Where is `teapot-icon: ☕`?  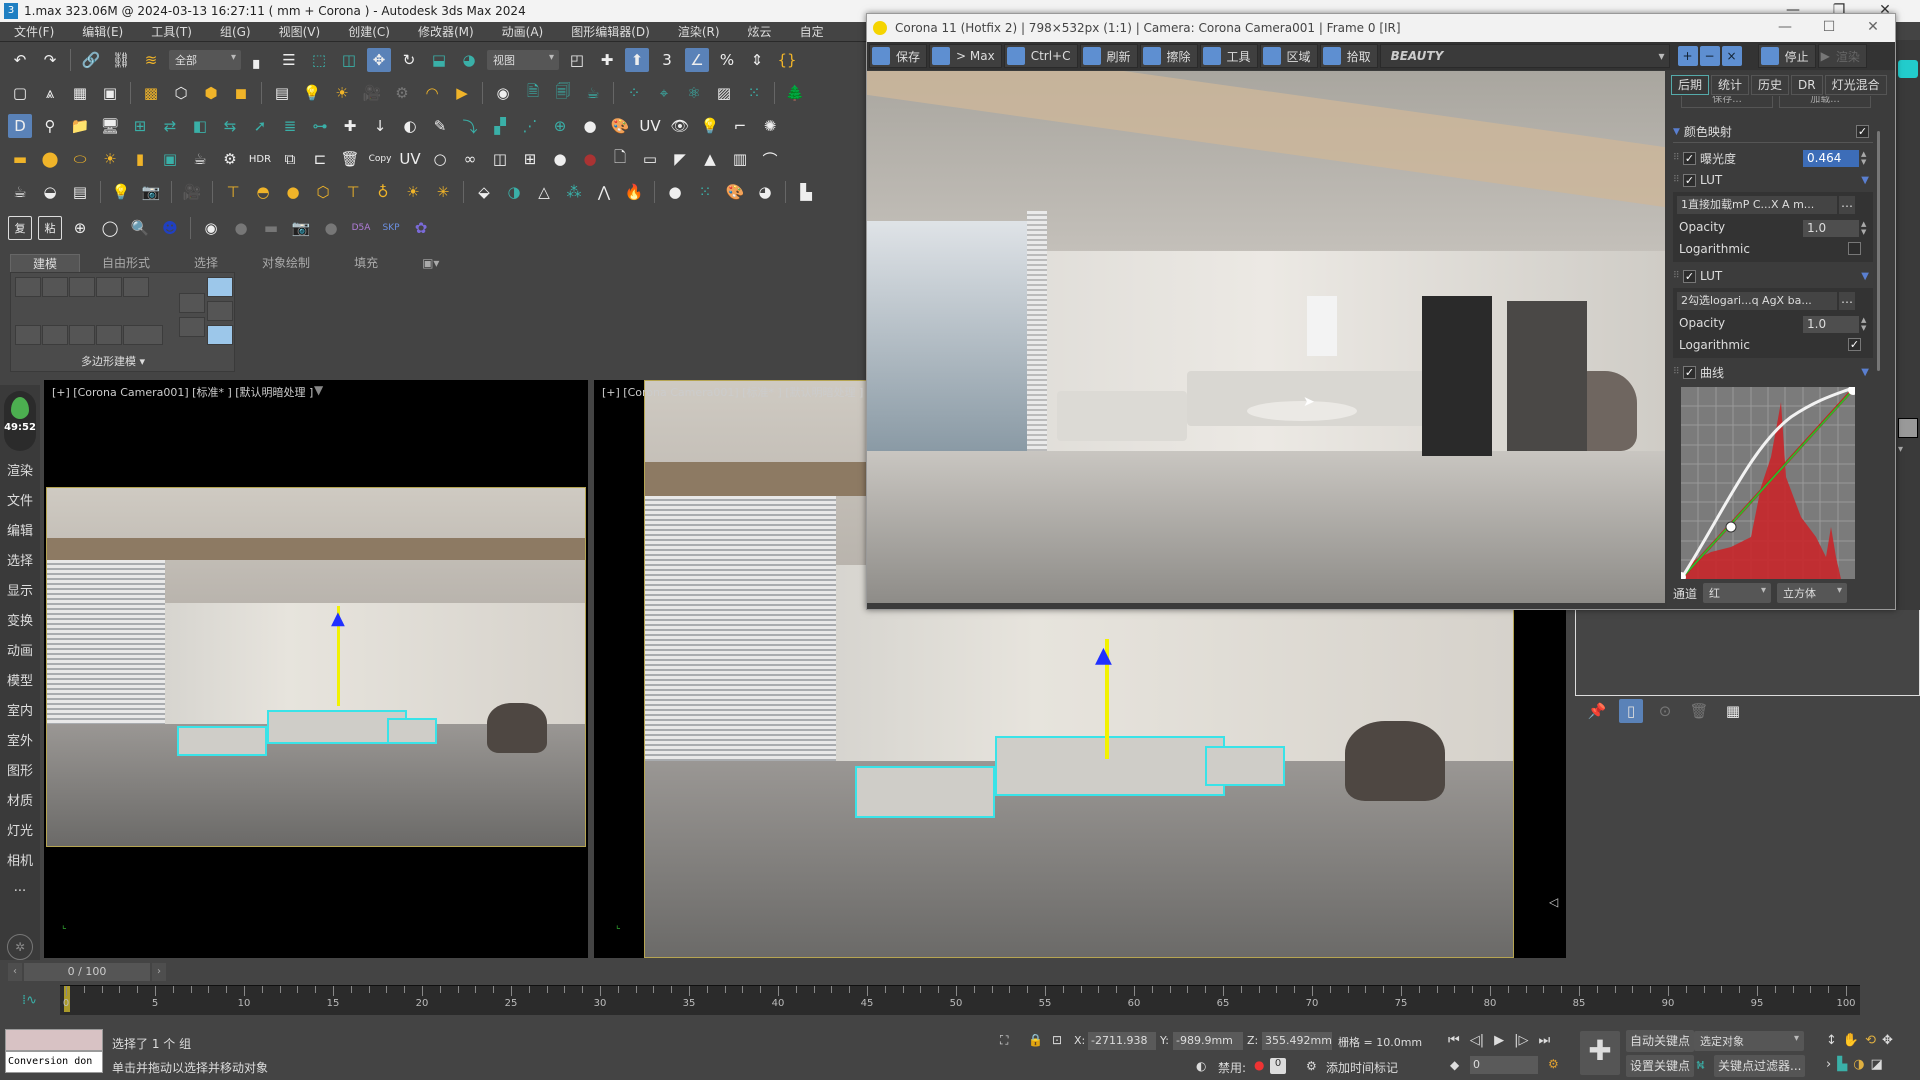 teapot-icon: ☕ is located at coordinates (20, 192).